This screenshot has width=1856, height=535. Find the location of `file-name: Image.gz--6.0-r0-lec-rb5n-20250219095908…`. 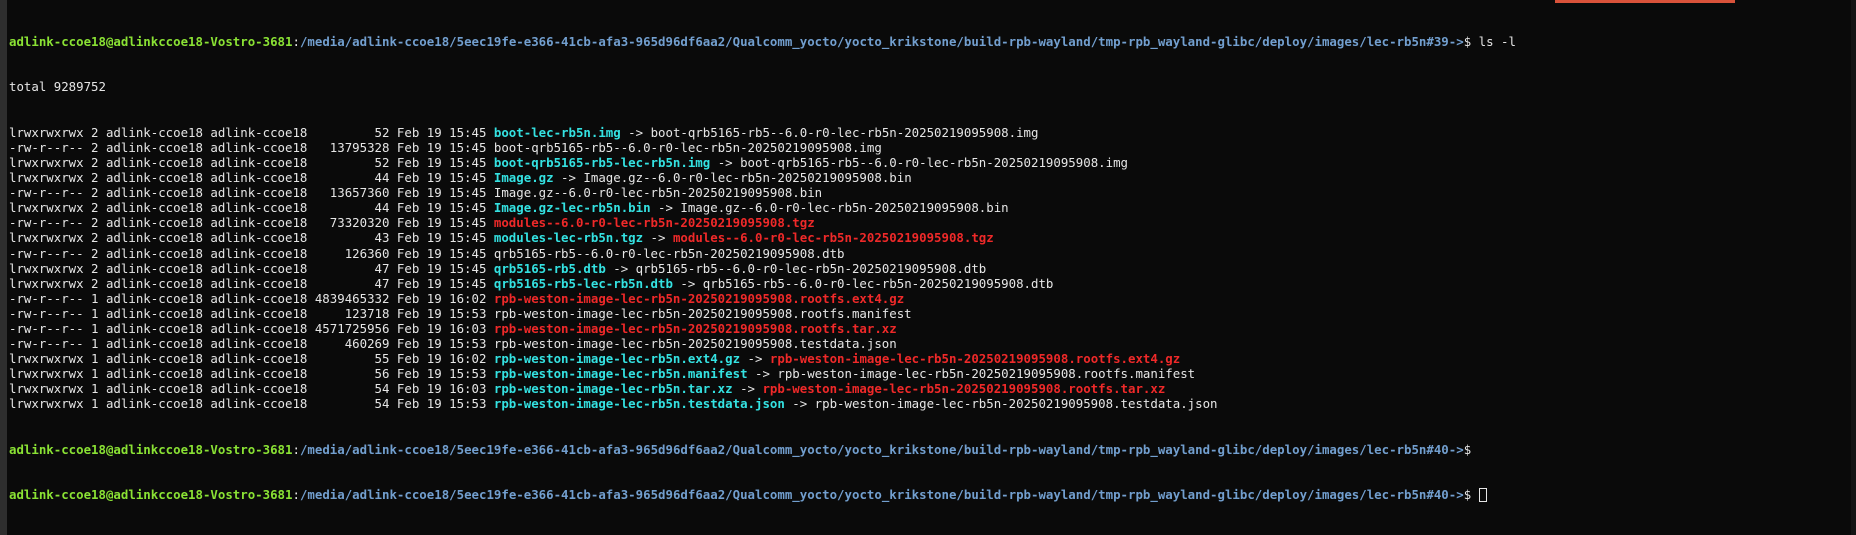

file-name: Image.gz--6.0-r0-lec-rb5n-20250219095908… is located at coordinates (658, 193).